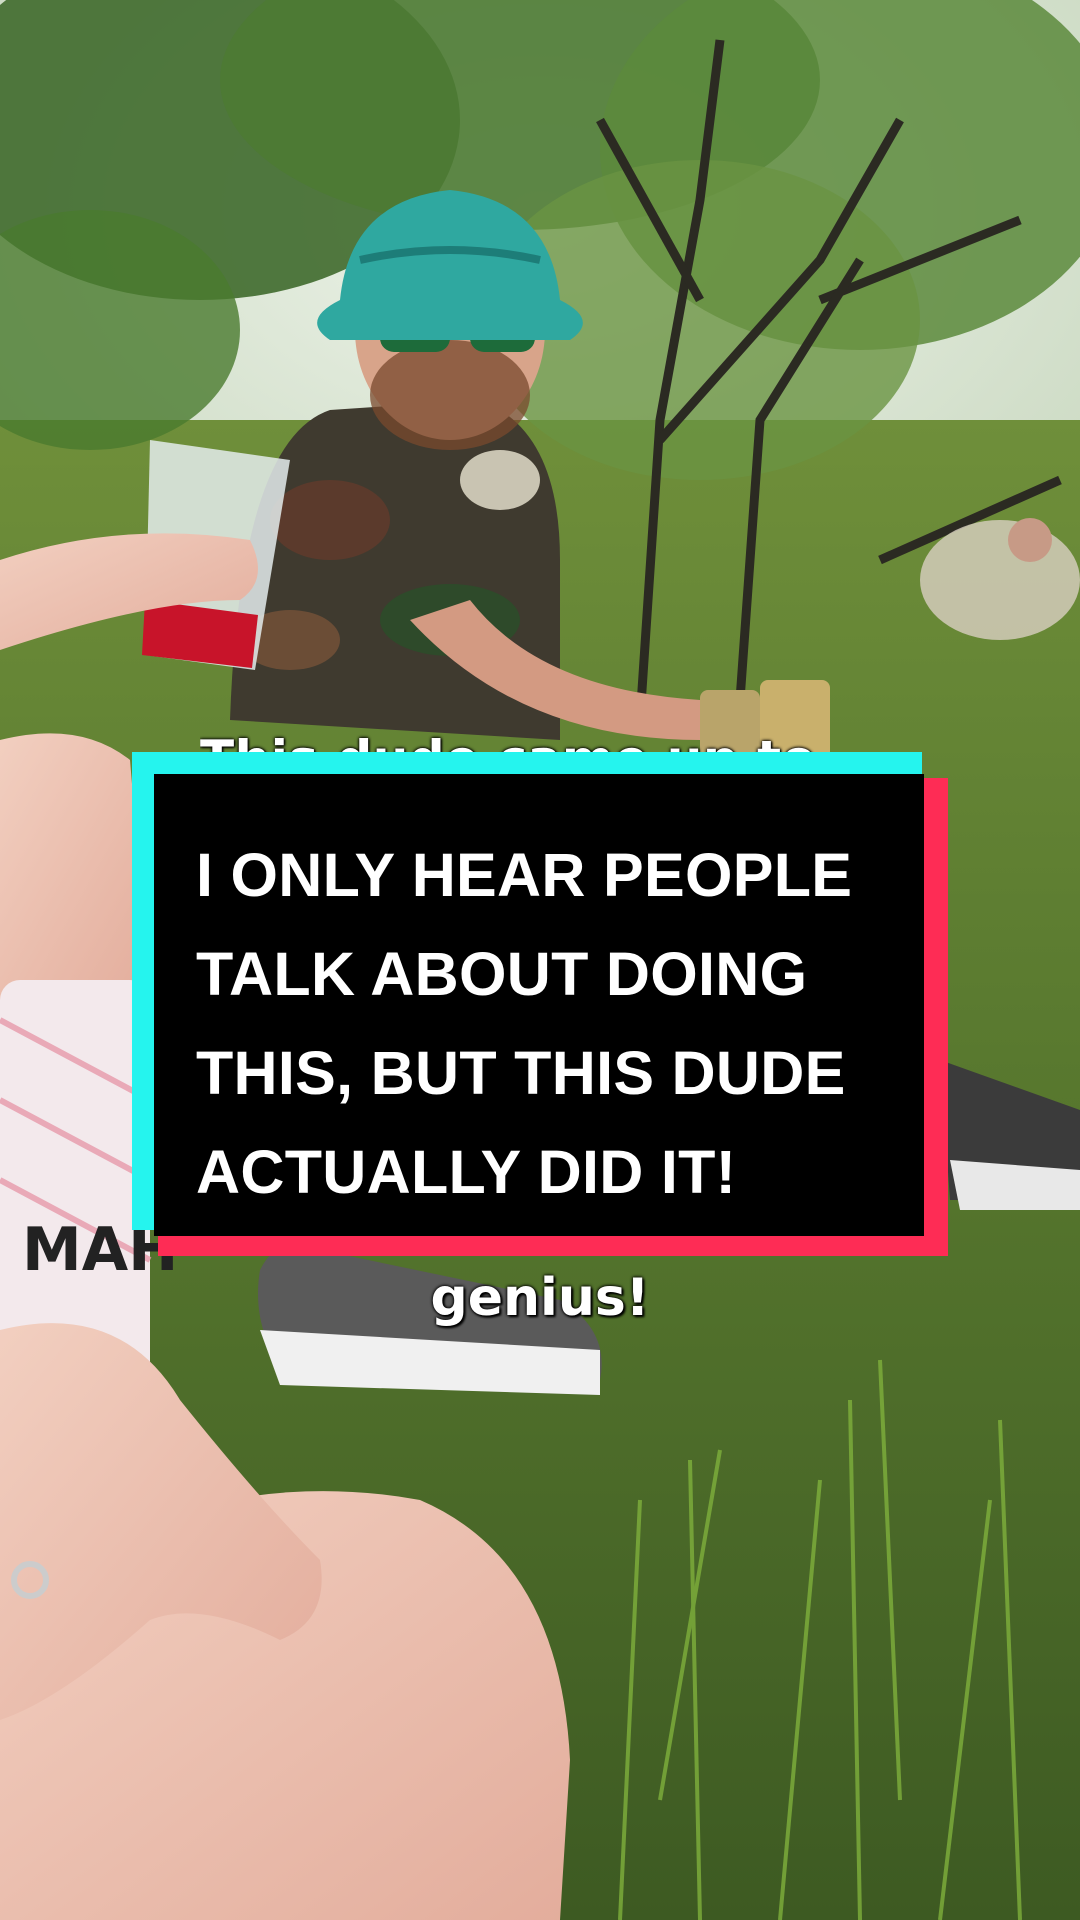  What do you see at coordinates (502, 974) in the screenshot?
I see `headline-line-2: TALK ABOUT DOING` at bounding box center [502, 974].